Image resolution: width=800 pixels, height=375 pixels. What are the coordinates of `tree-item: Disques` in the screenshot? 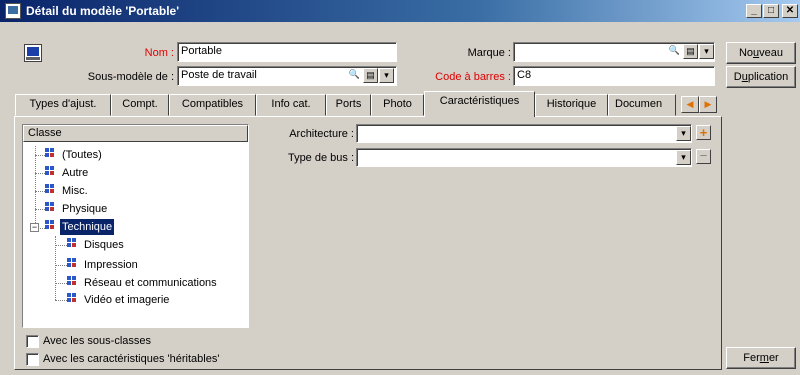 It's located at (96, 246).